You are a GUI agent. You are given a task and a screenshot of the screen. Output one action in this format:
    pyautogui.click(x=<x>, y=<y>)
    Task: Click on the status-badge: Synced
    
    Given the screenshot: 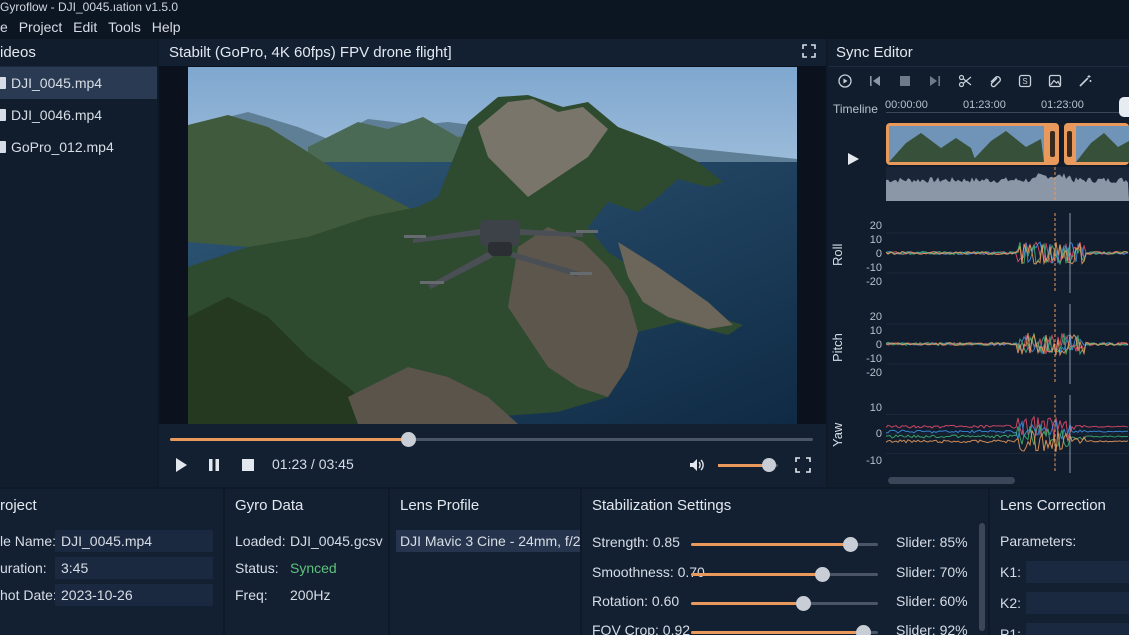 What is the action you would take?
    pyautogui.click(x=313, y=568)
    